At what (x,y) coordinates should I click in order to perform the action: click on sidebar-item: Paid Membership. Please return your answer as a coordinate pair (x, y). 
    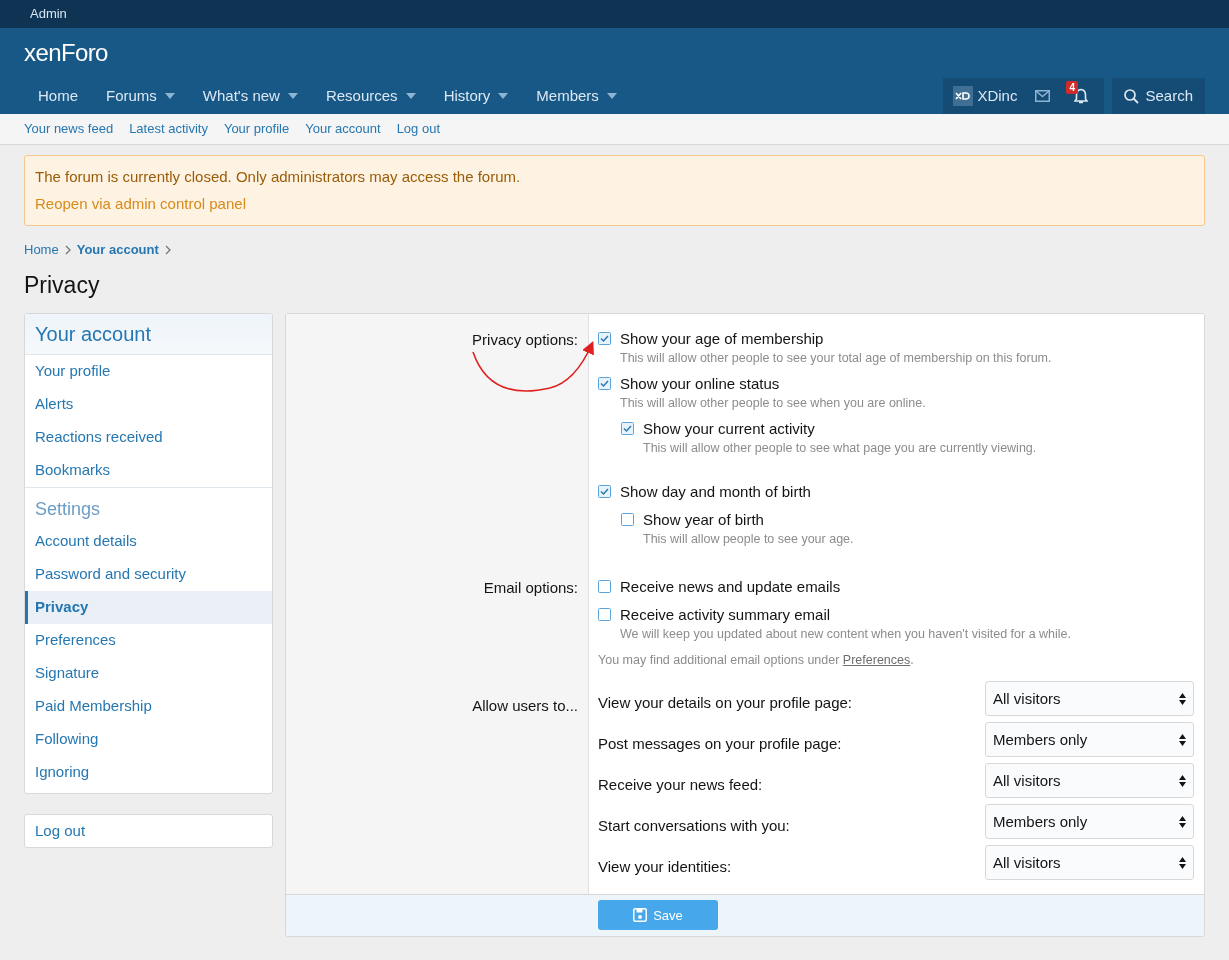
    Looking at the image, I should click on (148, 706).